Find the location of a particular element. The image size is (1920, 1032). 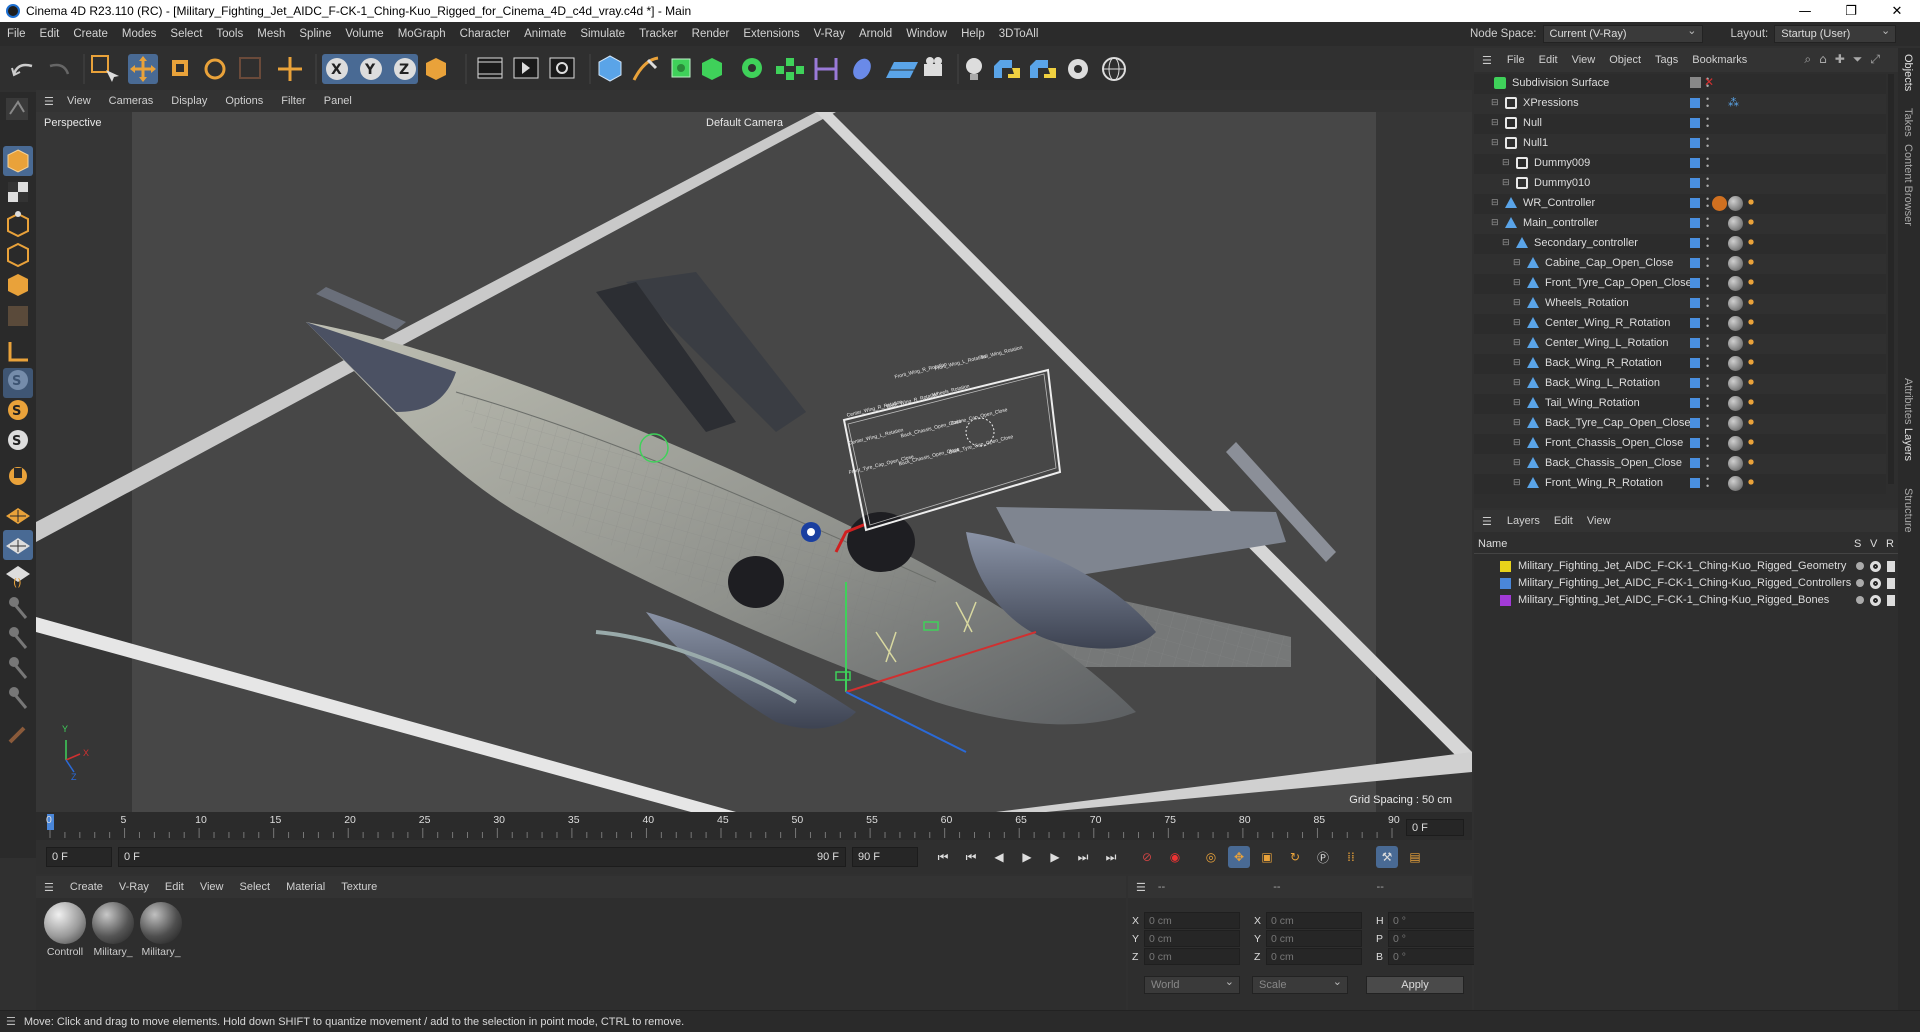

right-tab-layers: Layers is located at coordinates (1908, 444).